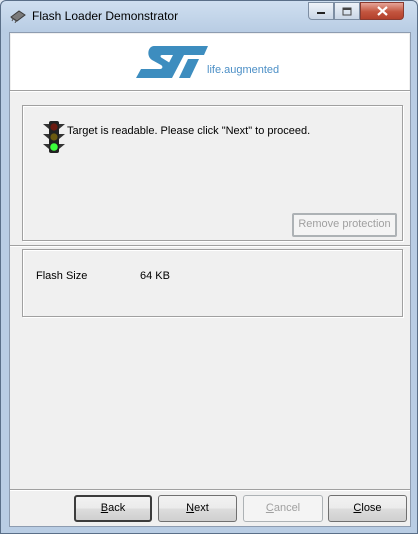 The image size is (418, 534). I want to click on remove-protection-button: Remove protection, so click(344, 225).